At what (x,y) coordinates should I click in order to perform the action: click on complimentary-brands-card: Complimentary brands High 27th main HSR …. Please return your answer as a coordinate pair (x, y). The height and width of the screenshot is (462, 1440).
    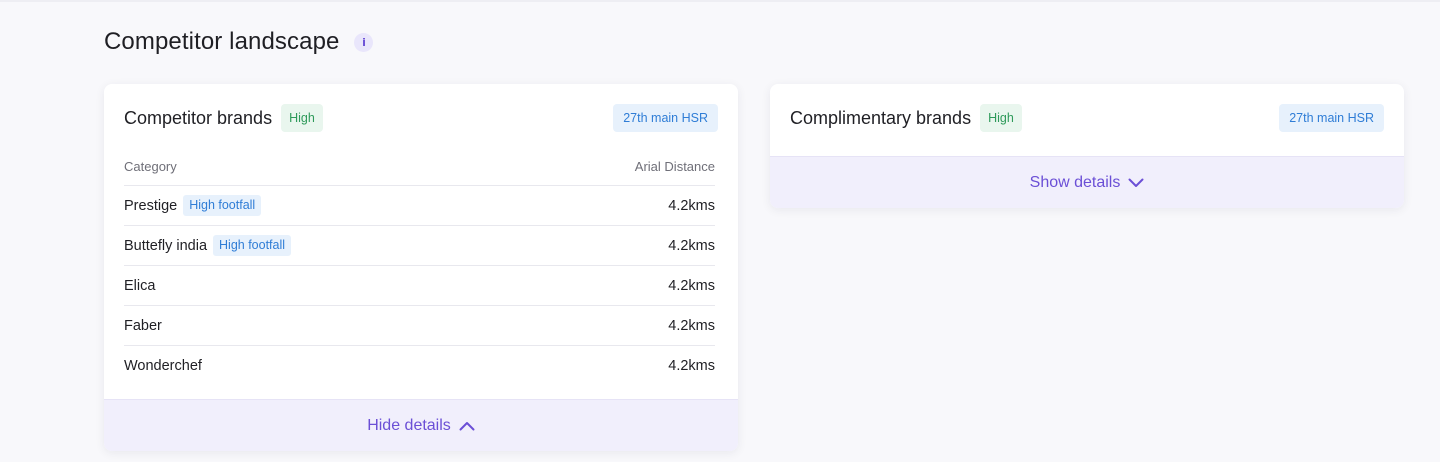
    Looking at the image, I should click on (1087, 146).